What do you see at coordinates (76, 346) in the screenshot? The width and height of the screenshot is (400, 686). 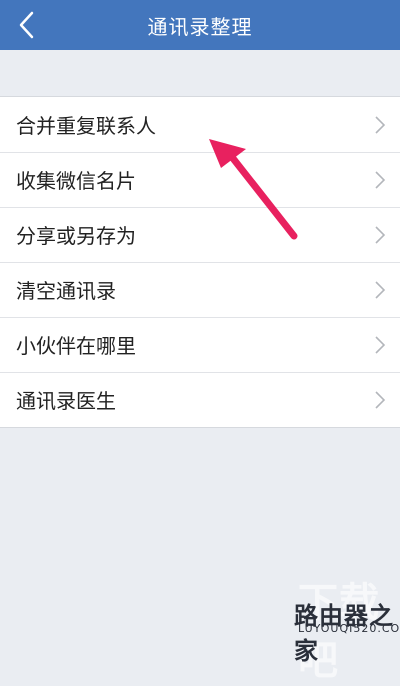 I see `menu-item-label: 小伙伴在哪里` at bounding box center [76, 346].